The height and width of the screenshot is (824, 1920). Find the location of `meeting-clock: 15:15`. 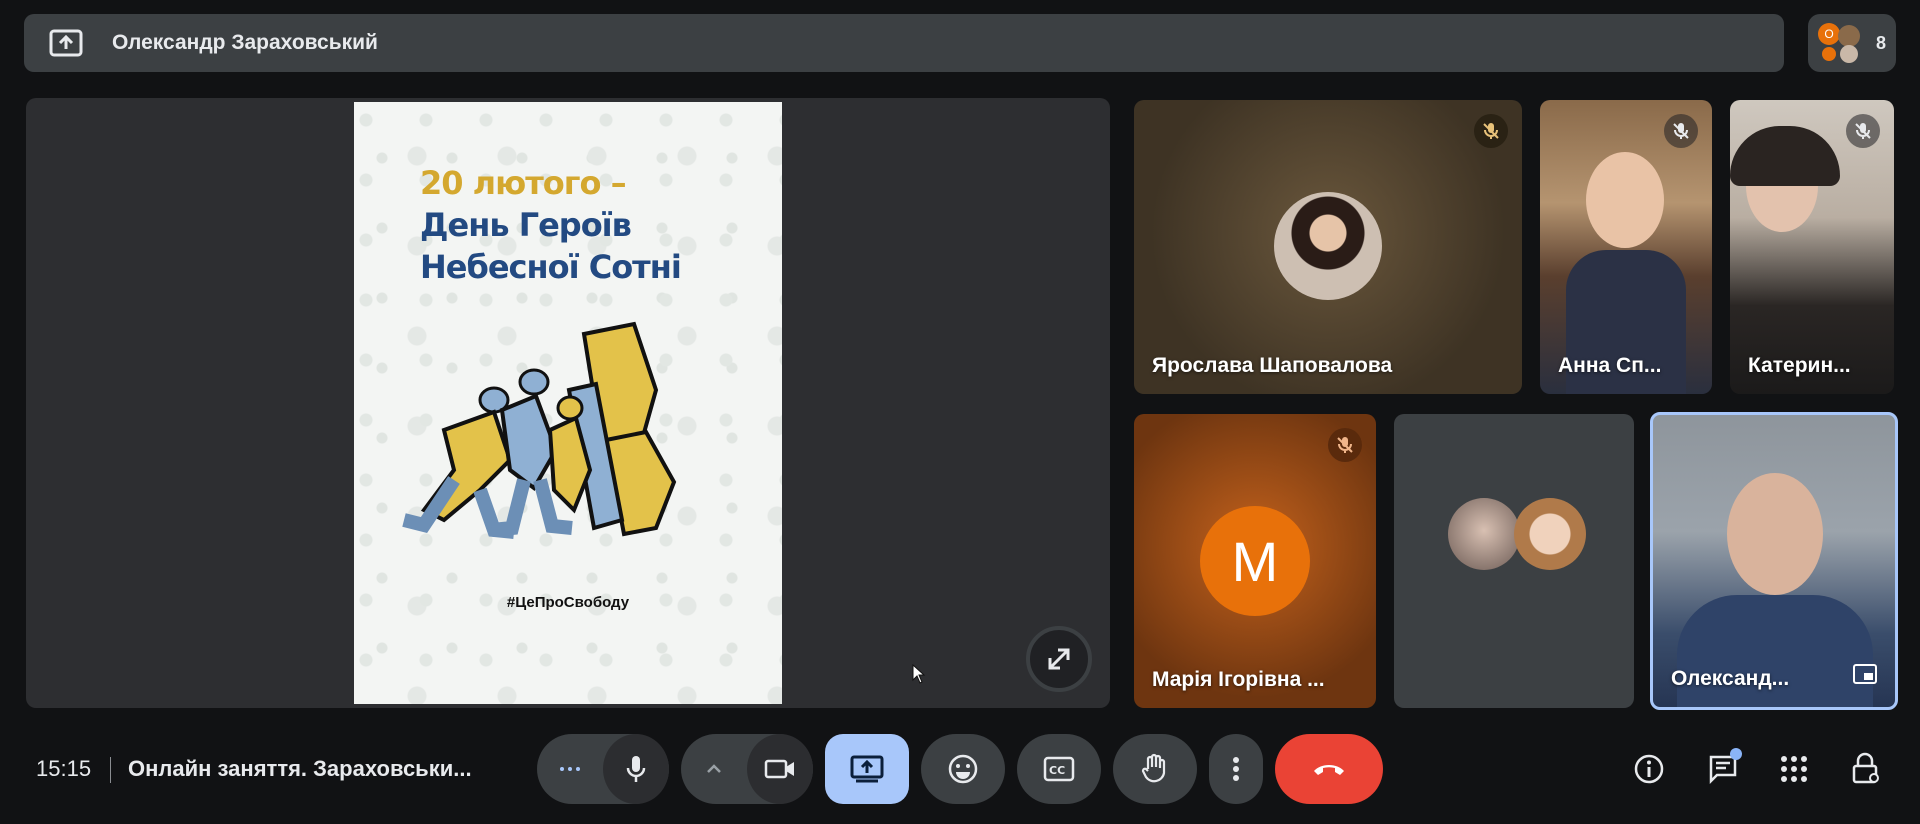

meeting-clock: 15:15 is located at coordinates (64, 768).